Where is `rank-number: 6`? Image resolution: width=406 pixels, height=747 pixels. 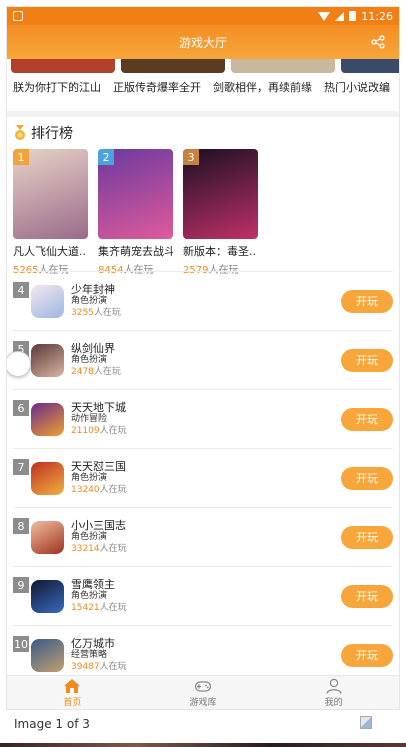
rank-number: 6 is located at coordinates (21, 408).